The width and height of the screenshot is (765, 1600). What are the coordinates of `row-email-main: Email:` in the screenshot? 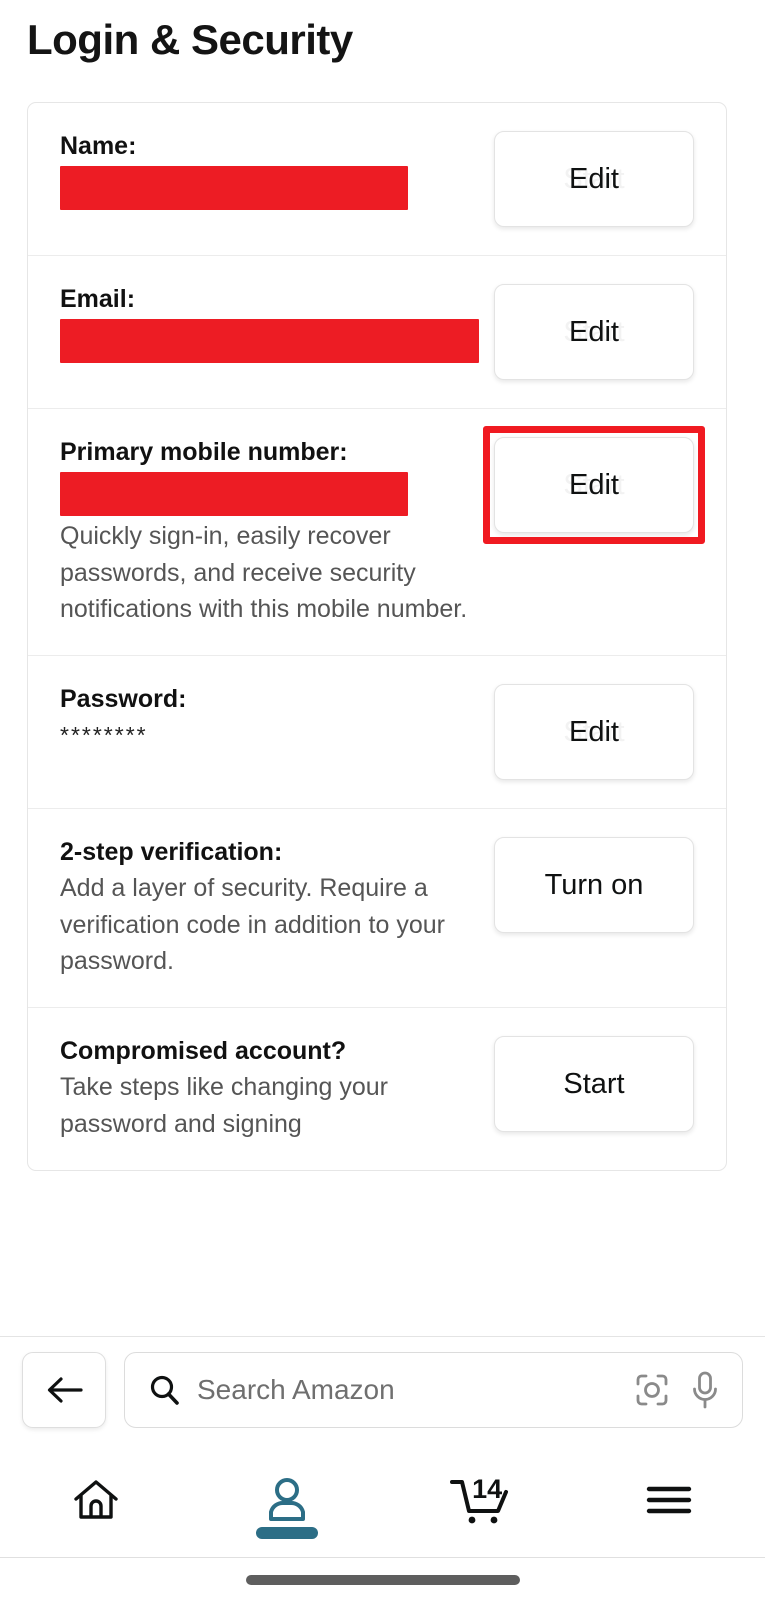 It's located at (261, 324).